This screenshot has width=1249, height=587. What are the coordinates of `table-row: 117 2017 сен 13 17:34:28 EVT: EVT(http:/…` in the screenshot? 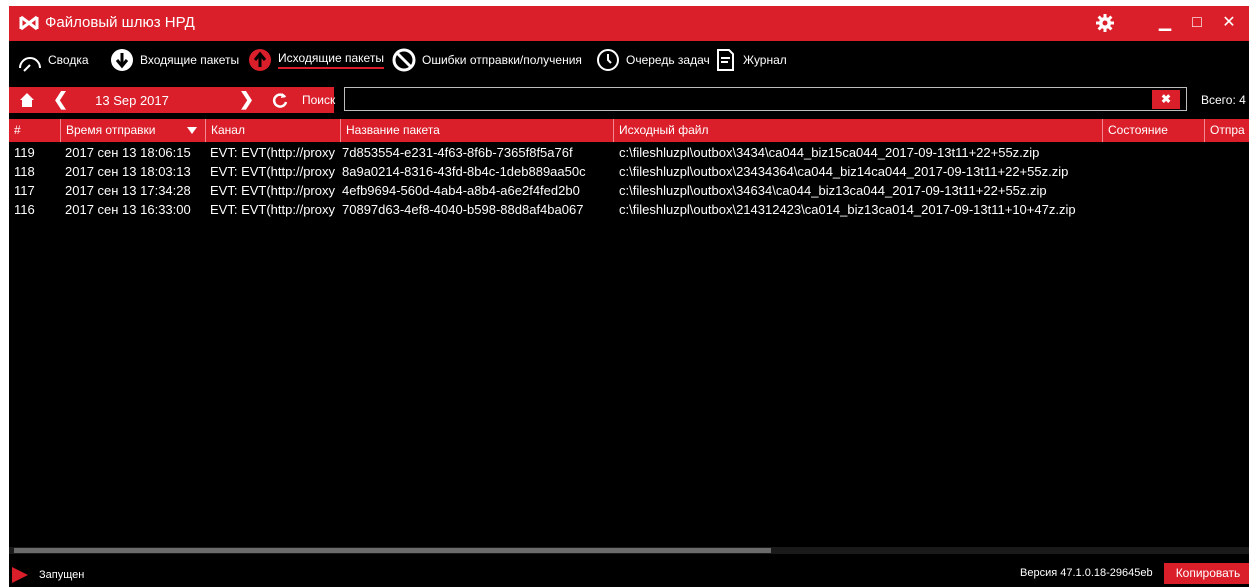 It's located at (629, 191).